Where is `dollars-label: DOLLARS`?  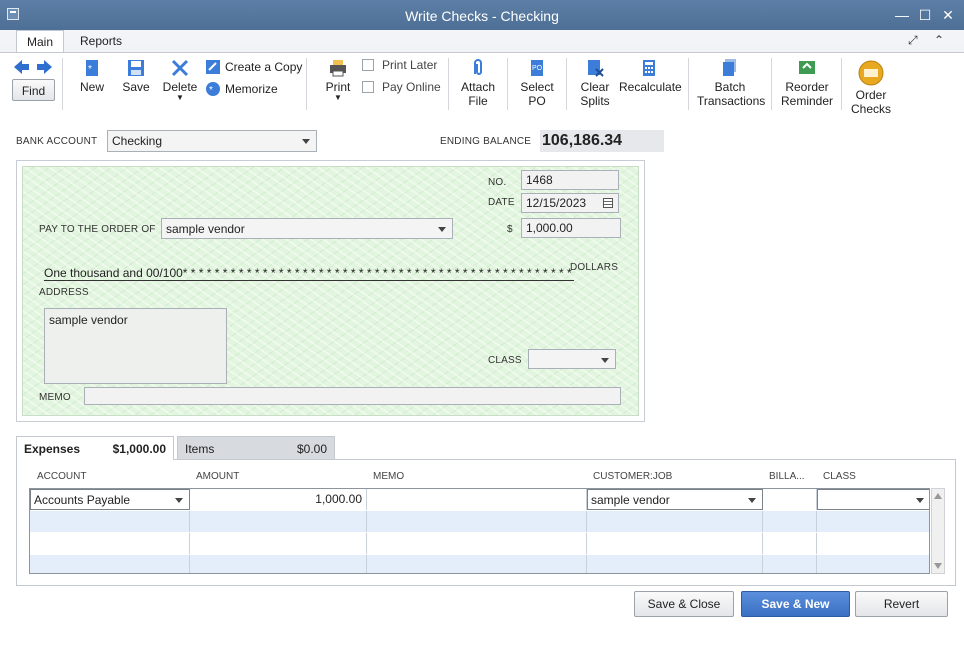
dollars-label: DOLLARS is located at coordinates (594, 267).